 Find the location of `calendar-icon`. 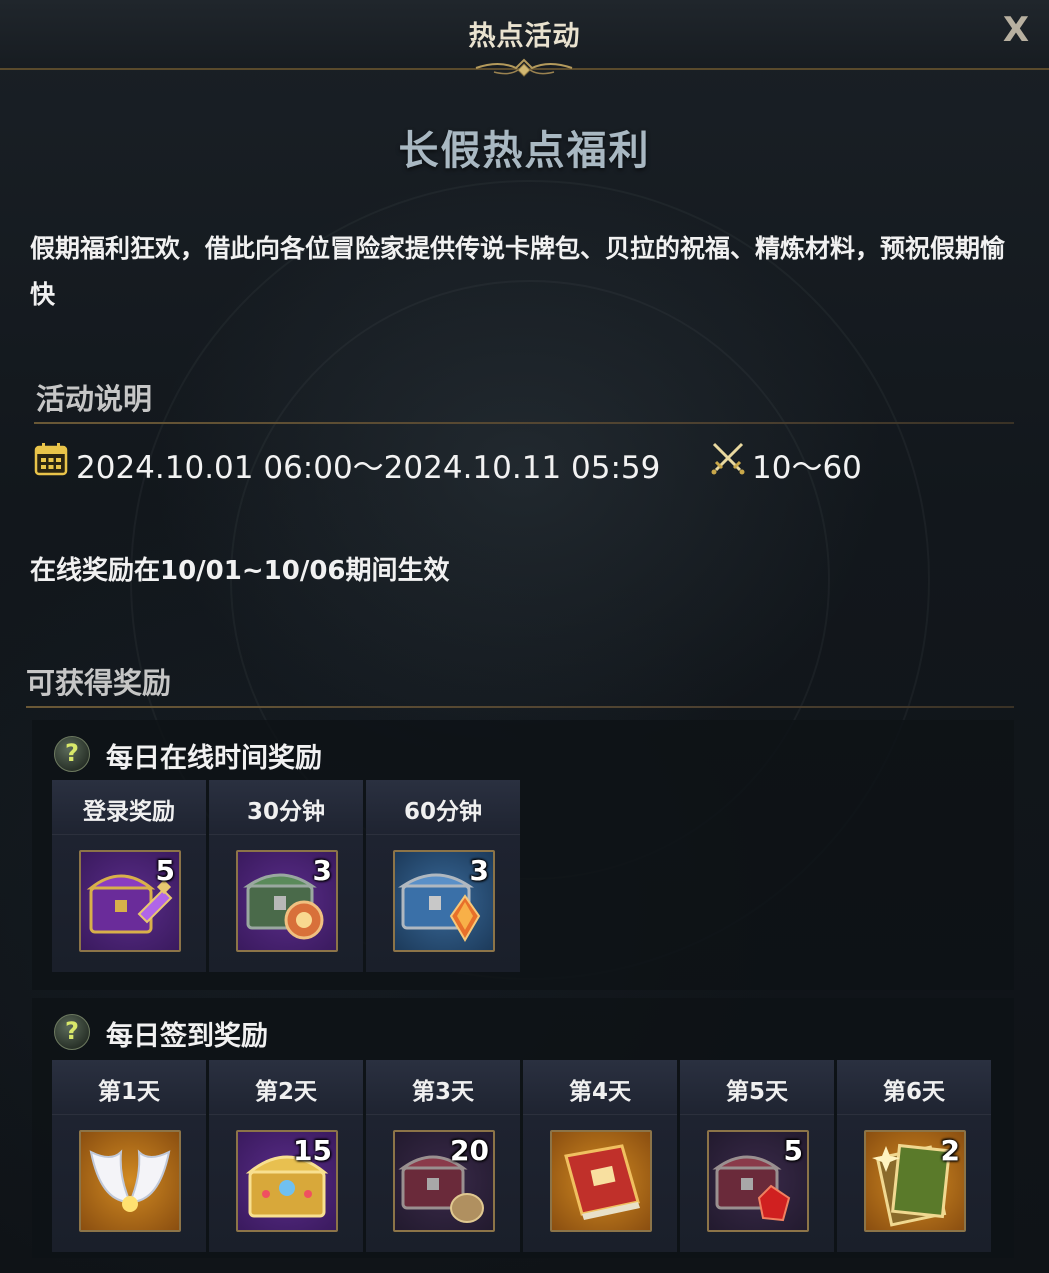

calendar-icon is located at coordinates (51, 459).